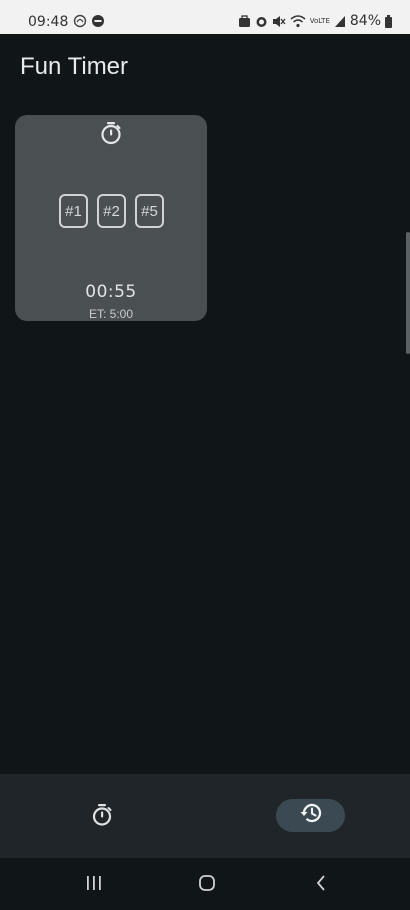  I want to click on status-right-icons: VoLTE 84%, so click(315, 21).